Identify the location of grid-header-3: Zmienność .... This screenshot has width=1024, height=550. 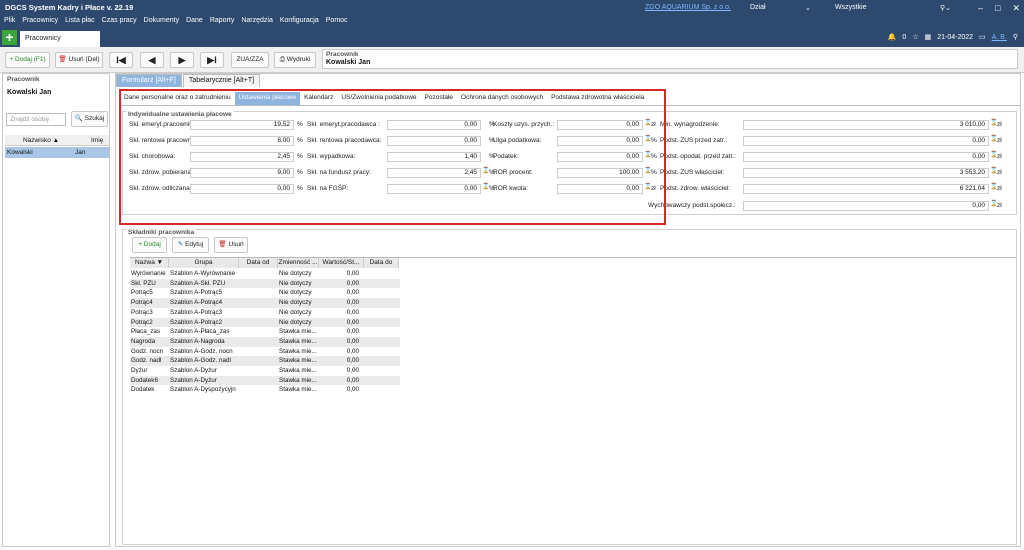
(298, 263).